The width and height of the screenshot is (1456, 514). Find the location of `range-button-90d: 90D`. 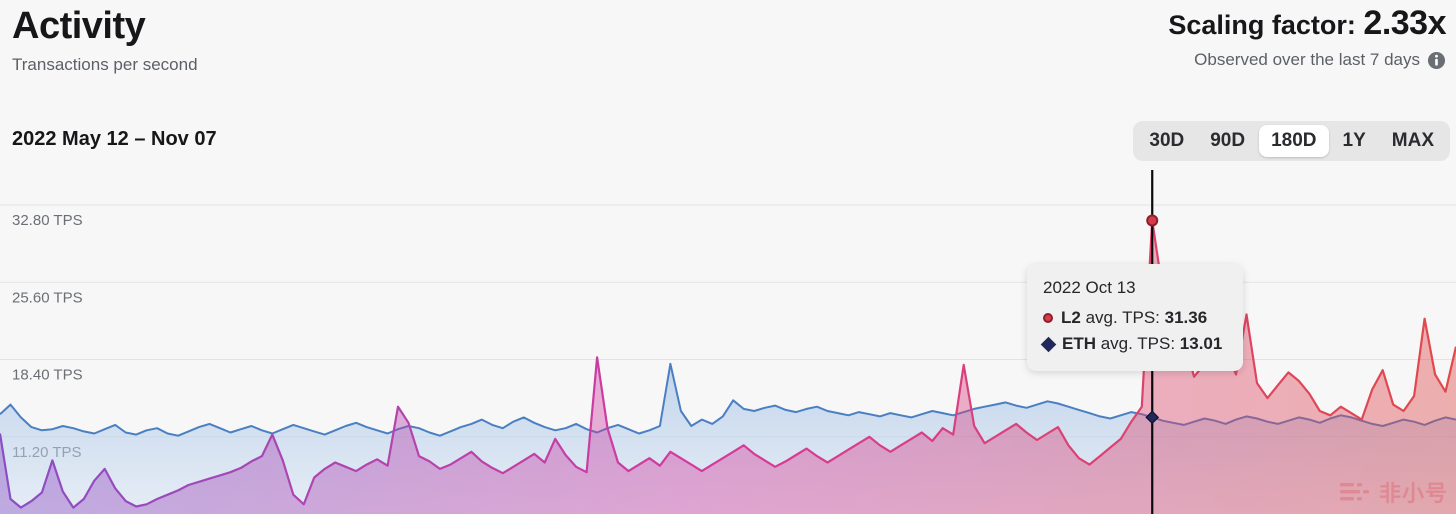

range-button-90d: 90D is located at coordinates (1227, 141).